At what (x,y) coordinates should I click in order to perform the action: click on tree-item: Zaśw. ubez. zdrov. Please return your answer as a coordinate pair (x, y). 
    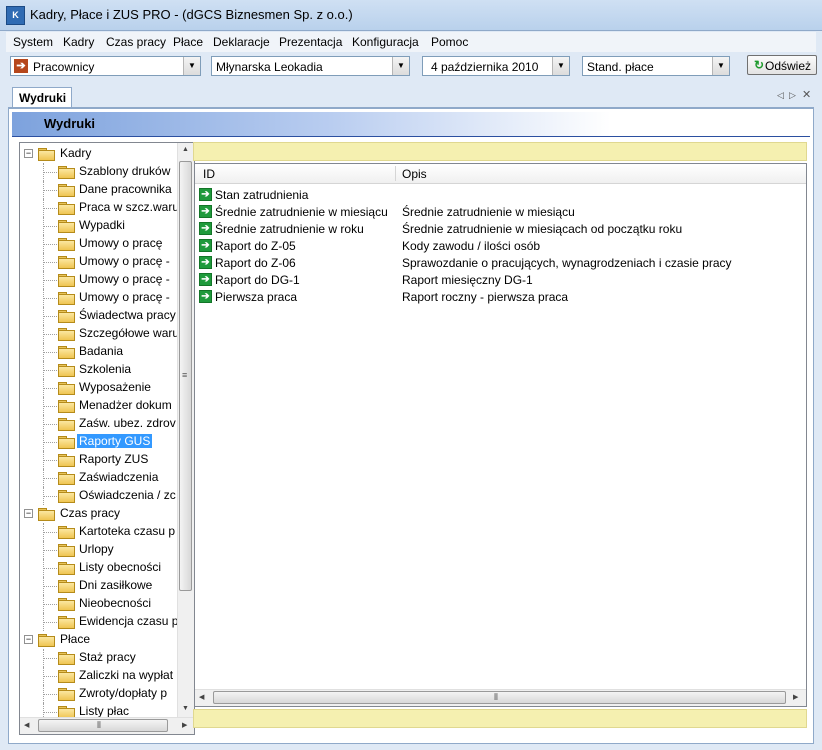
    Looking at the image, I should click on (99, 424).